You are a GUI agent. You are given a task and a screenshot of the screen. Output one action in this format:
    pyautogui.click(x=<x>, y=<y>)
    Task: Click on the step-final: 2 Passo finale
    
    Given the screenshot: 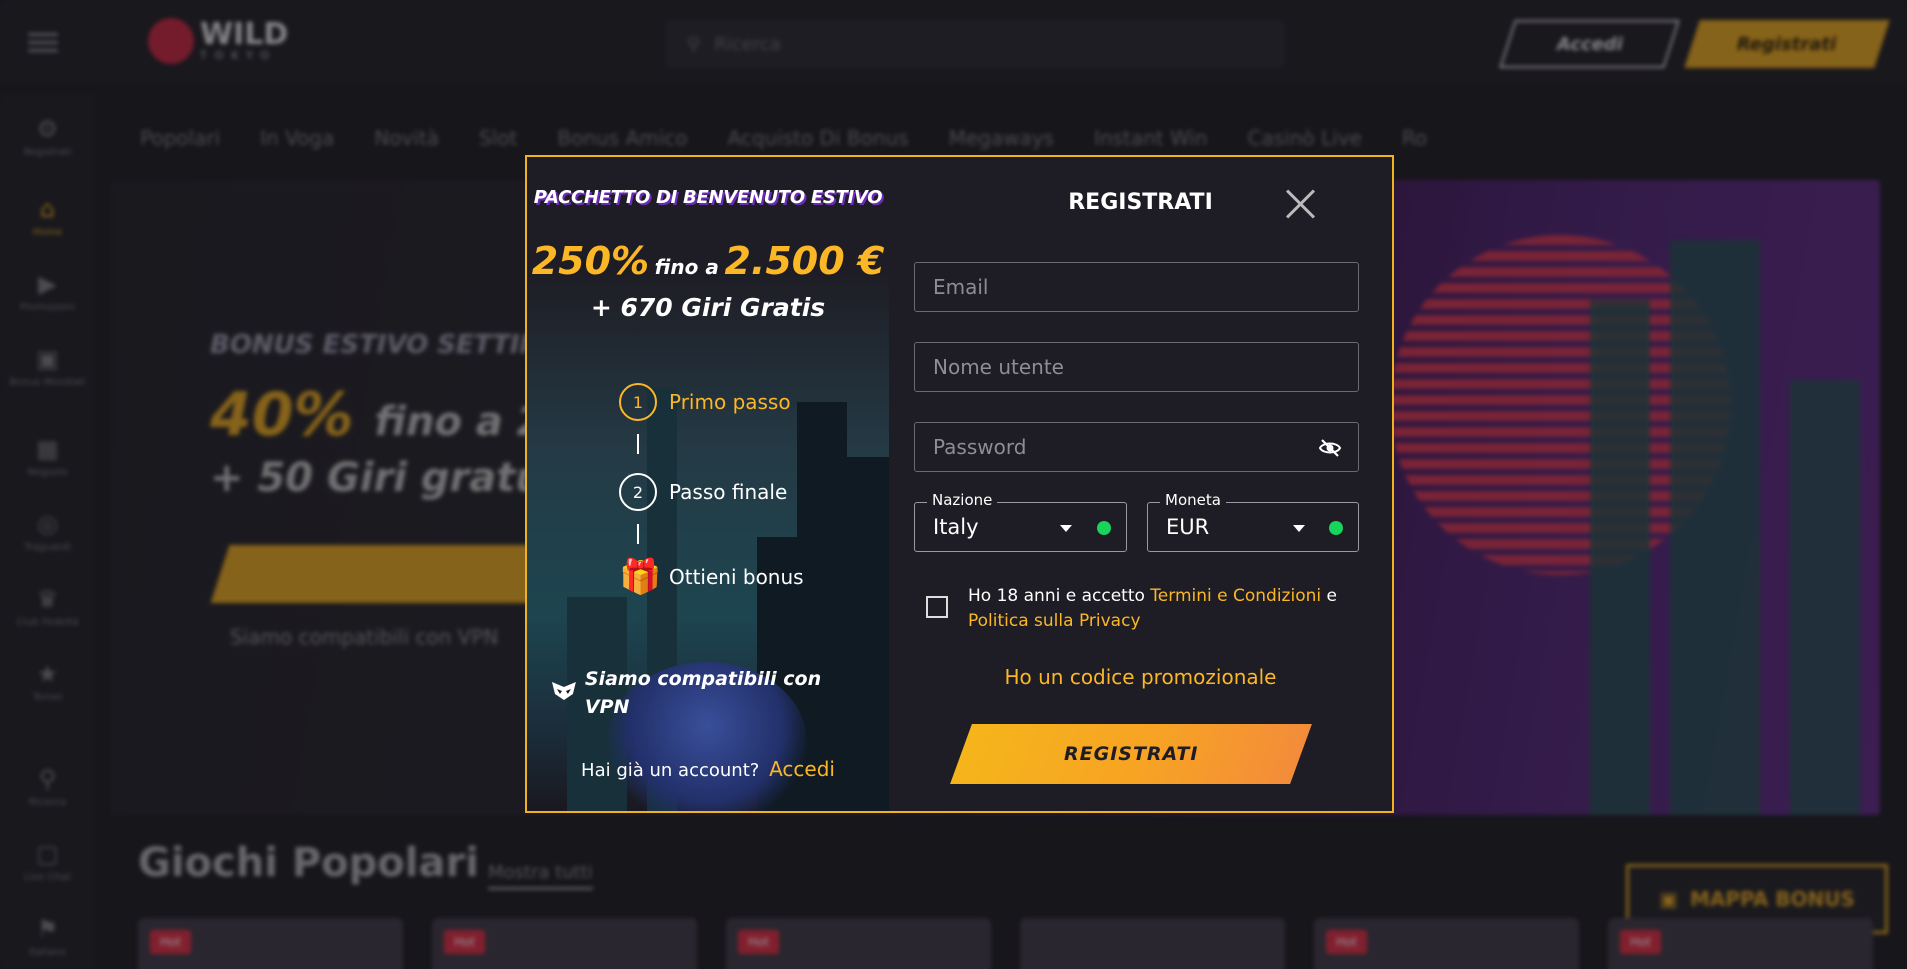 What is the action you would take?
    pyautogui.click(x=703, y=492)
    